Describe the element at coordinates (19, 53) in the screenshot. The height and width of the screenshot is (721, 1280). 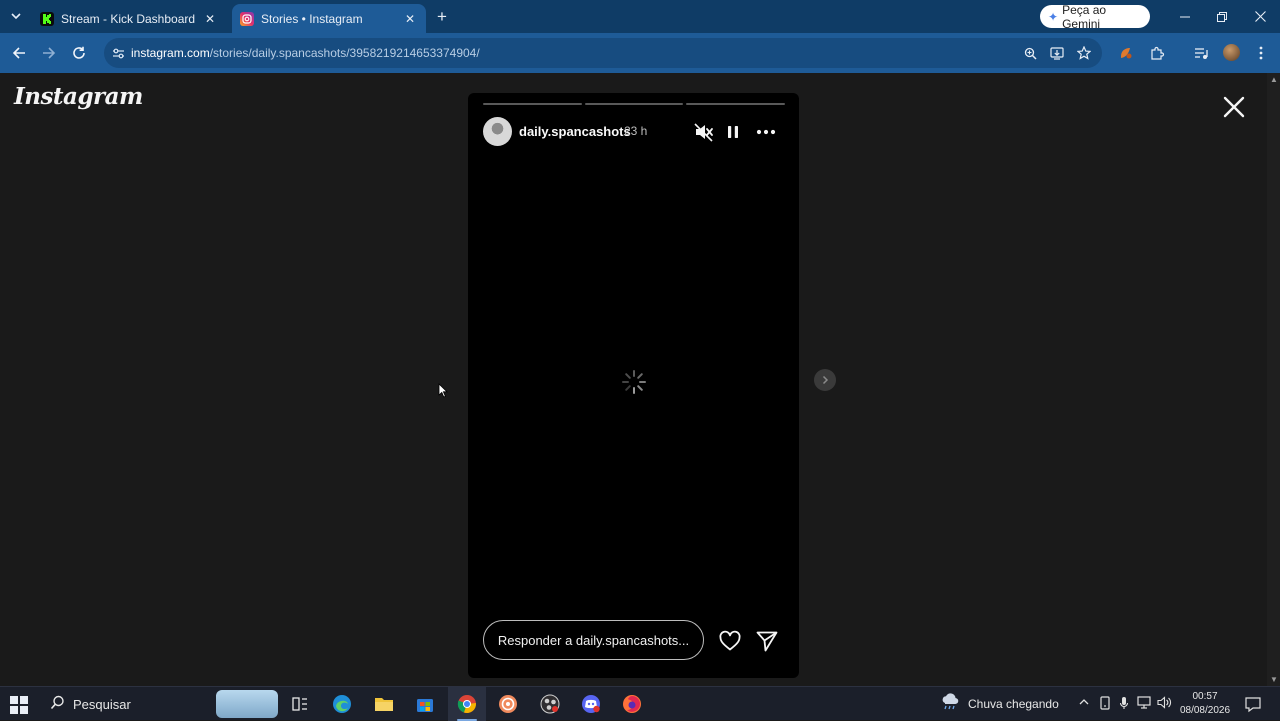
I see `back-arrow-icon` at that location.